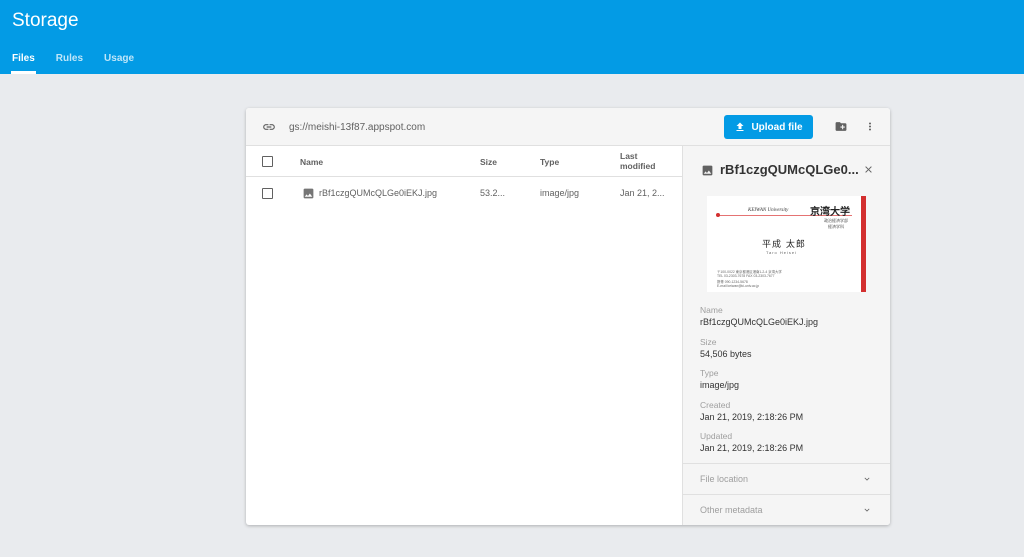 The height and width of the screenshot is (557, 1024). Describe the element at coordinates (269, 127) in the screenshot. I see `link-icon` at that location.